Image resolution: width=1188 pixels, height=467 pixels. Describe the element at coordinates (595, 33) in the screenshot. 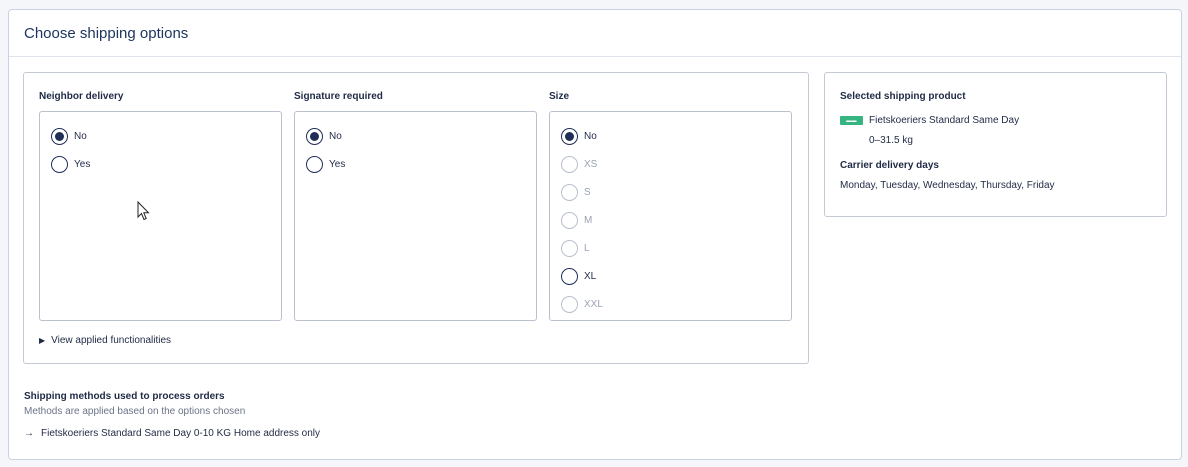

I see `card-header: Choose shipping options` at that location.